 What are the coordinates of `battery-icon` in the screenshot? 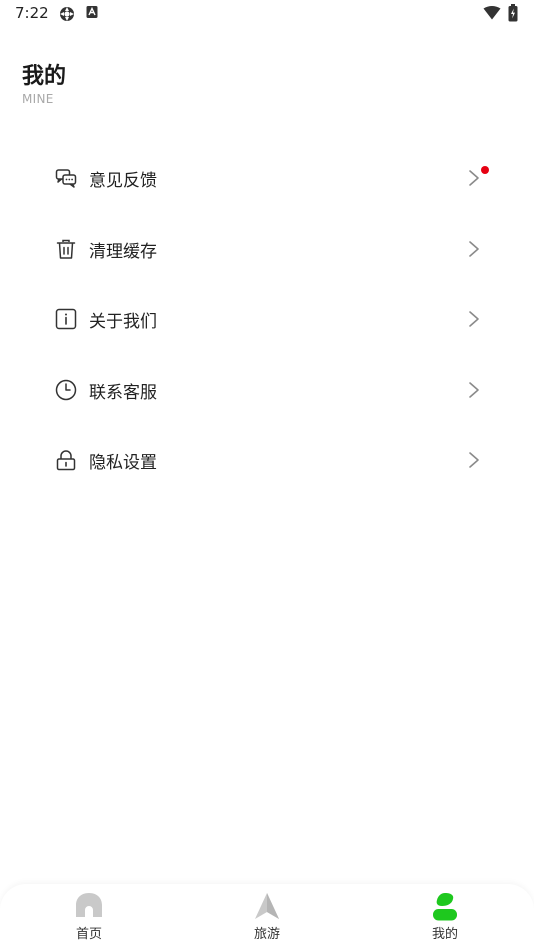 It's located at (513, 13).